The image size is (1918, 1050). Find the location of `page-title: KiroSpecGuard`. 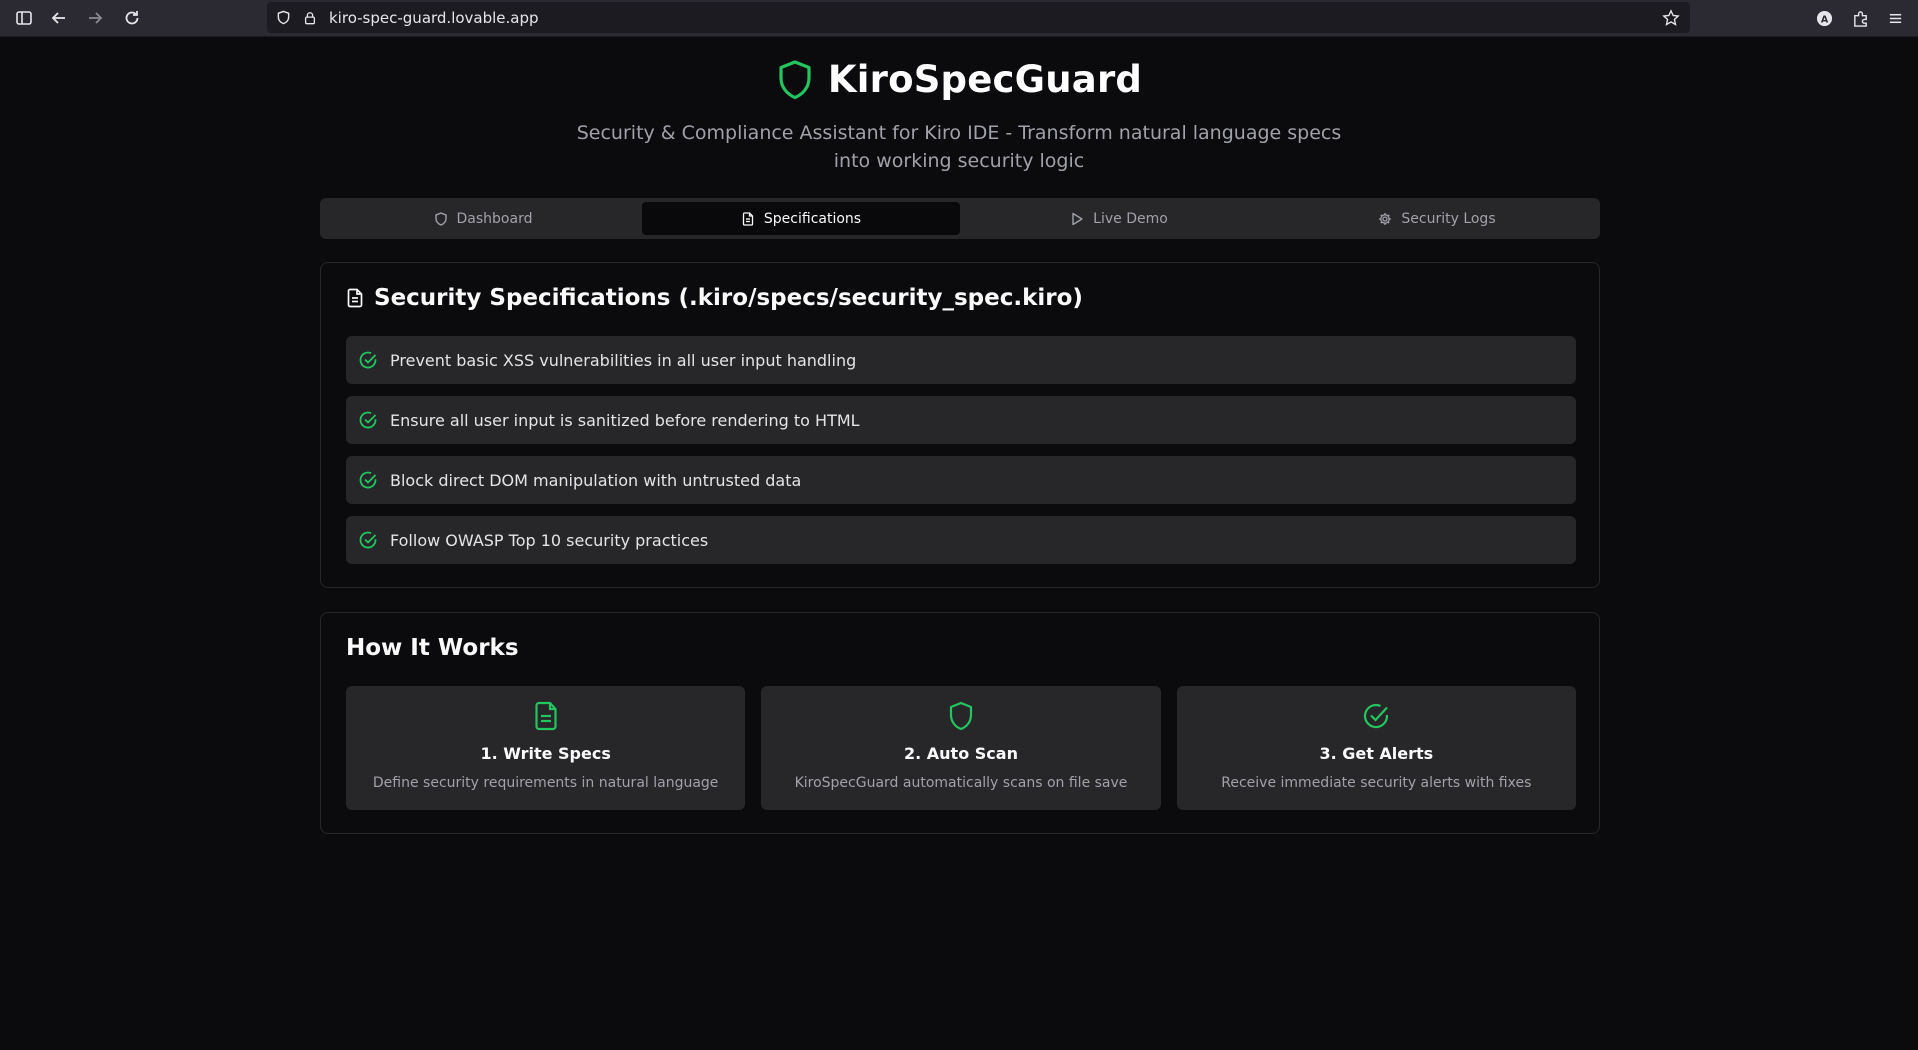

page-title: KiroSpecGuard is located at coordinates (985, 79).